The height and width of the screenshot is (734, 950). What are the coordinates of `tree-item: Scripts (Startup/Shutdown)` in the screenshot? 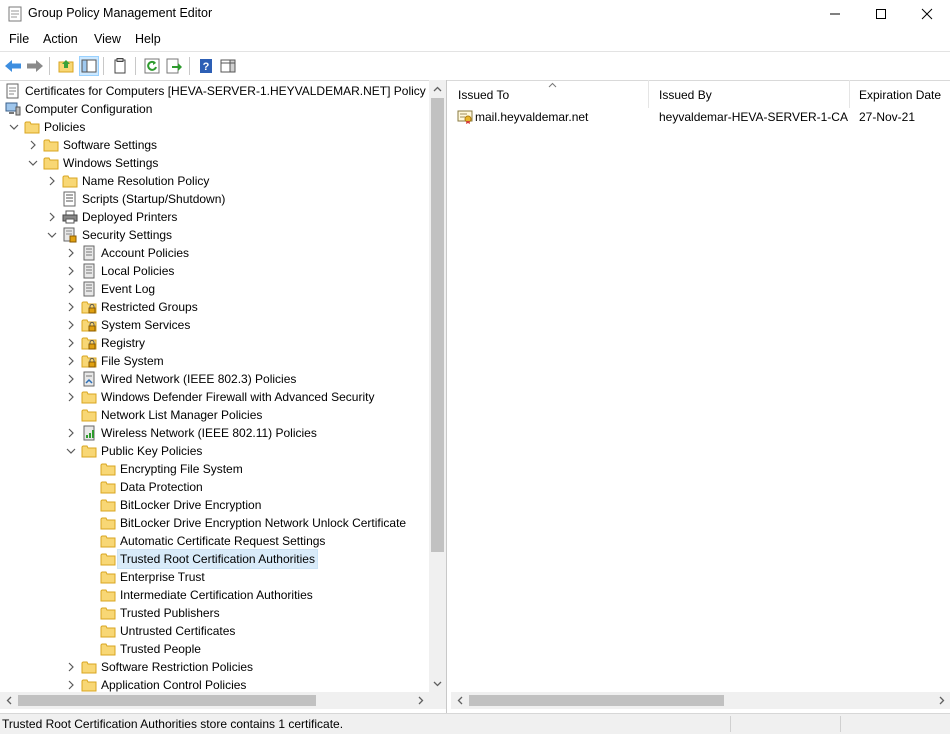 It's located at (214, 199).